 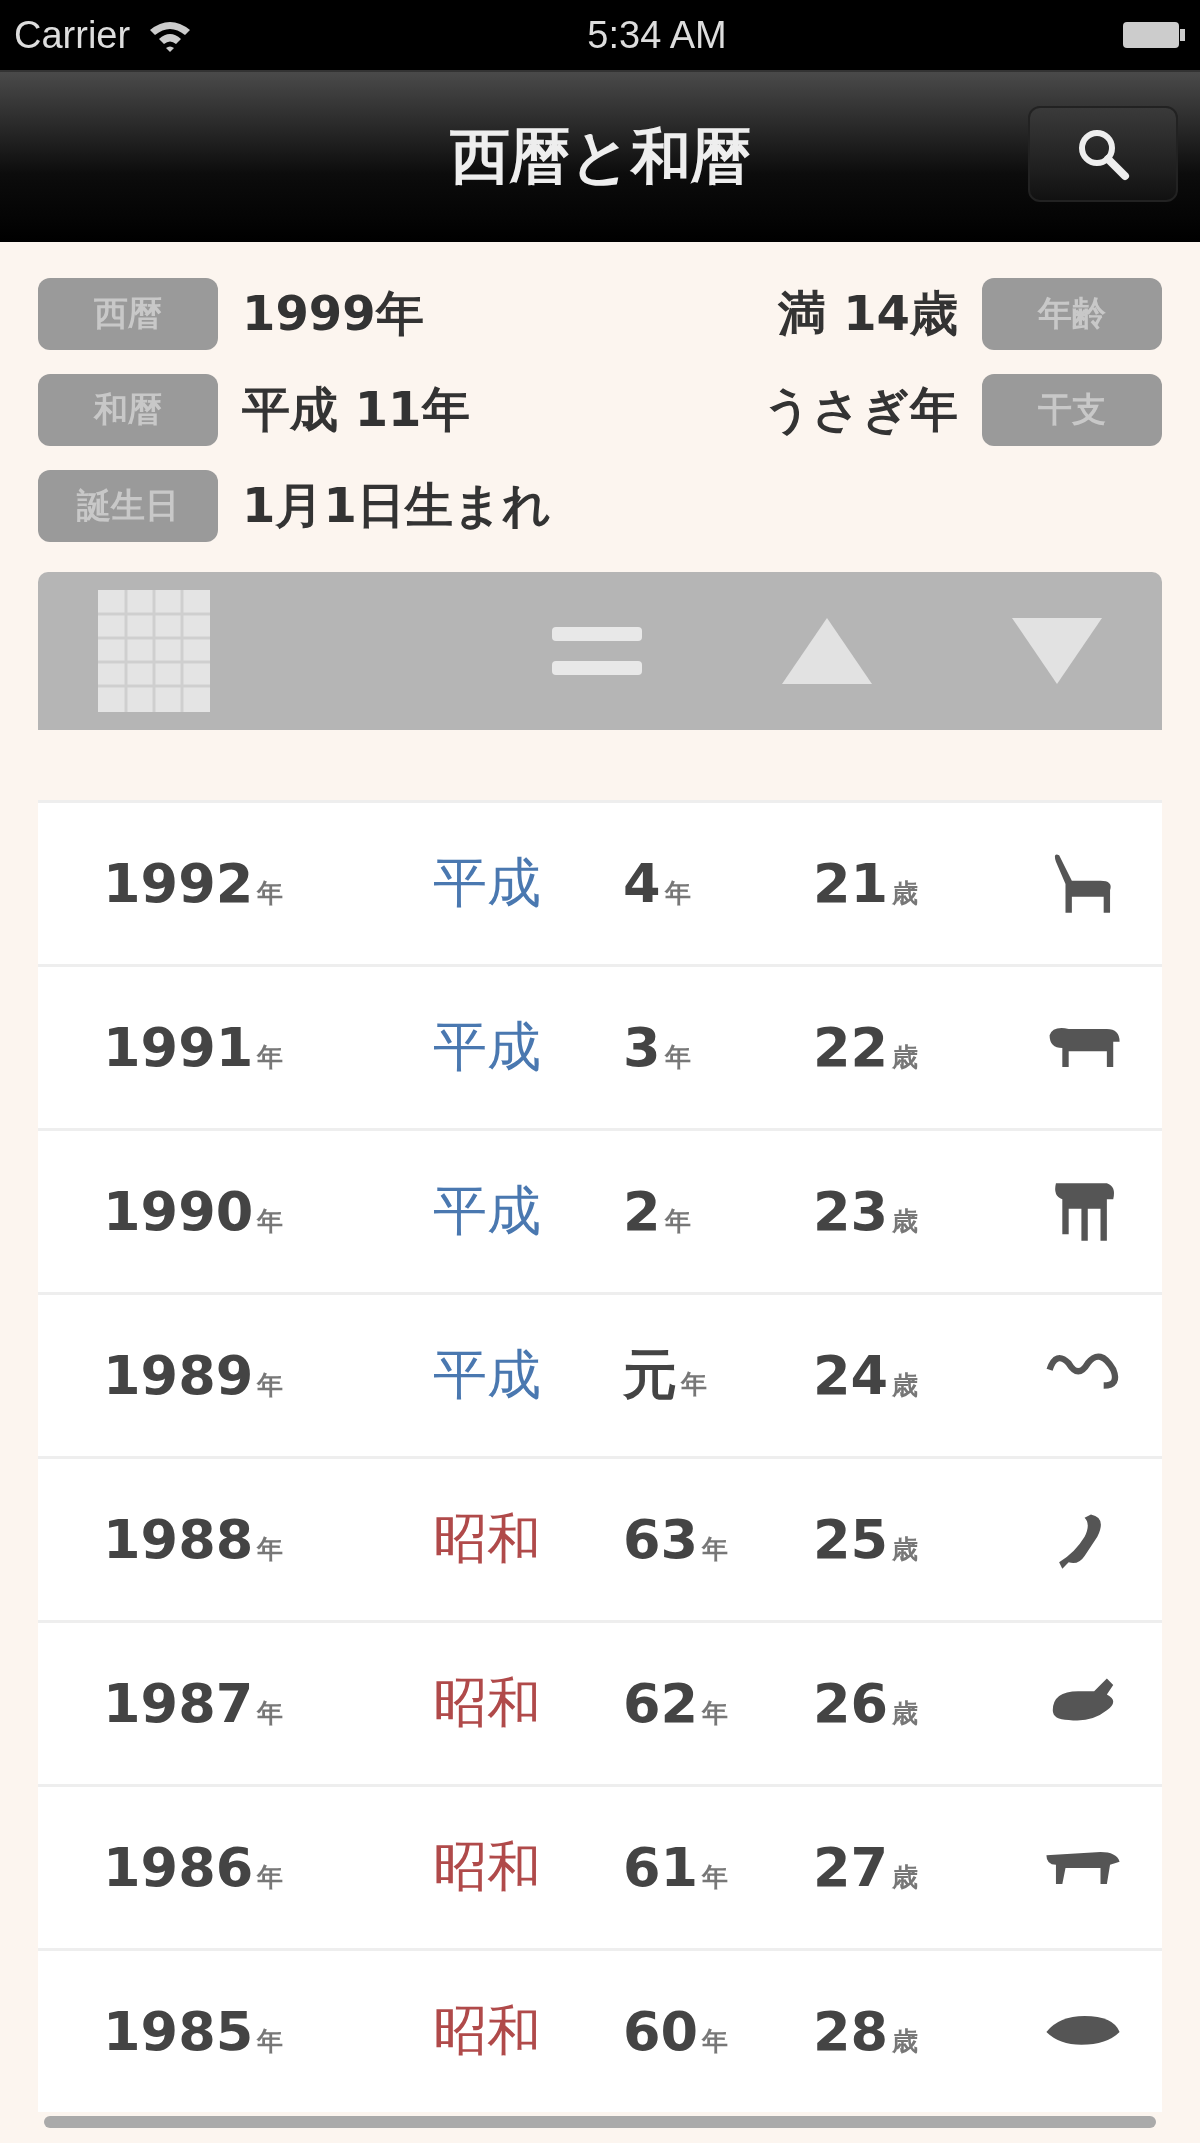 I want to click on nav-title: 西暦と和暦, so click(x=600, y=156).